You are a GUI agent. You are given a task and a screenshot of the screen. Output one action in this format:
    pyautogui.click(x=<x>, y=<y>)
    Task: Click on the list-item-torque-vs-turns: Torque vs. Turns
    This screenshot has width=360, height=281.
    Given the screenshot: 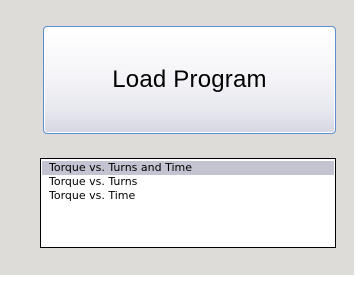 What is the action you would take?
    pyautogui.click(x=188, y=182)
    